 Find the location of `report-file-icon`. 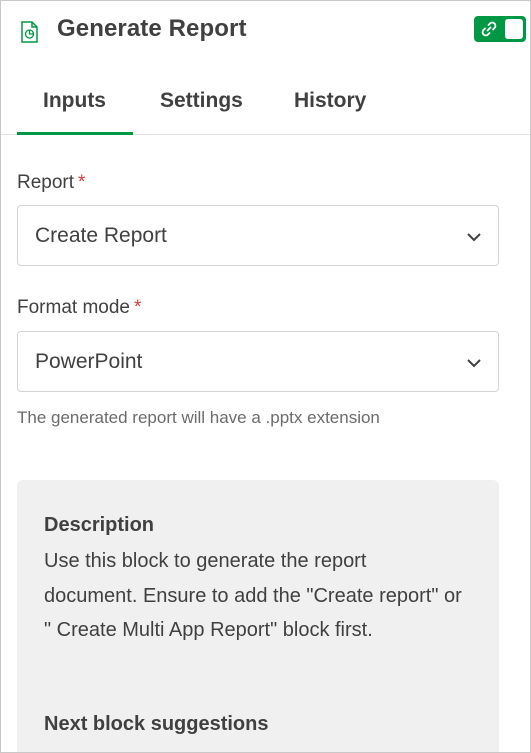

report-file-icon is located at coordinates (29, 32).